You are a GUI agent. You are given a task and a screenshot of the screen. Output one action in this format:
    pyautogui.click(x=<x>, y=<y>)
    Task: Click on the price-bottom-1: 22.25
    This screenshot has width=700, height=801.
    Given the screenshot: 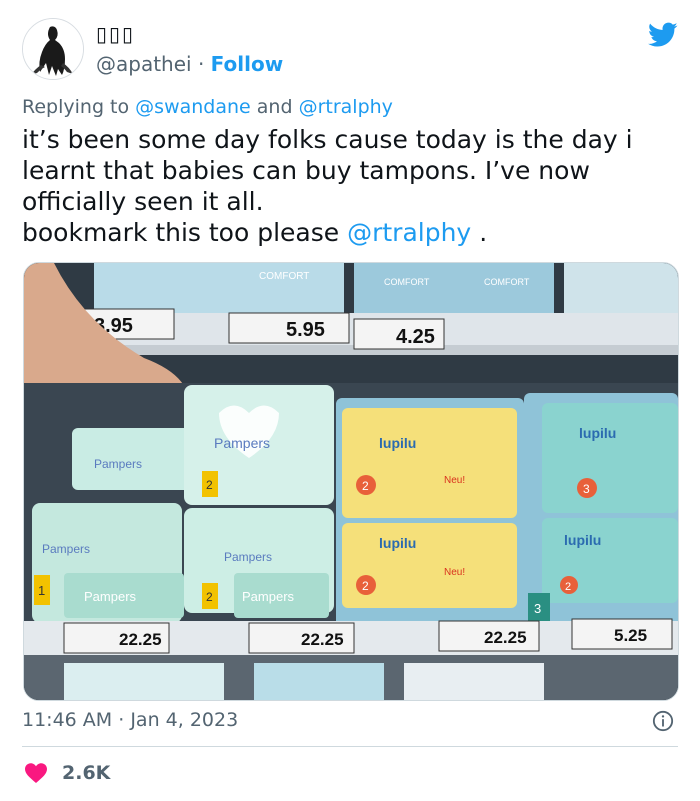 What is the action you would take?
    pyautogui.click(x=140, y=639)
    